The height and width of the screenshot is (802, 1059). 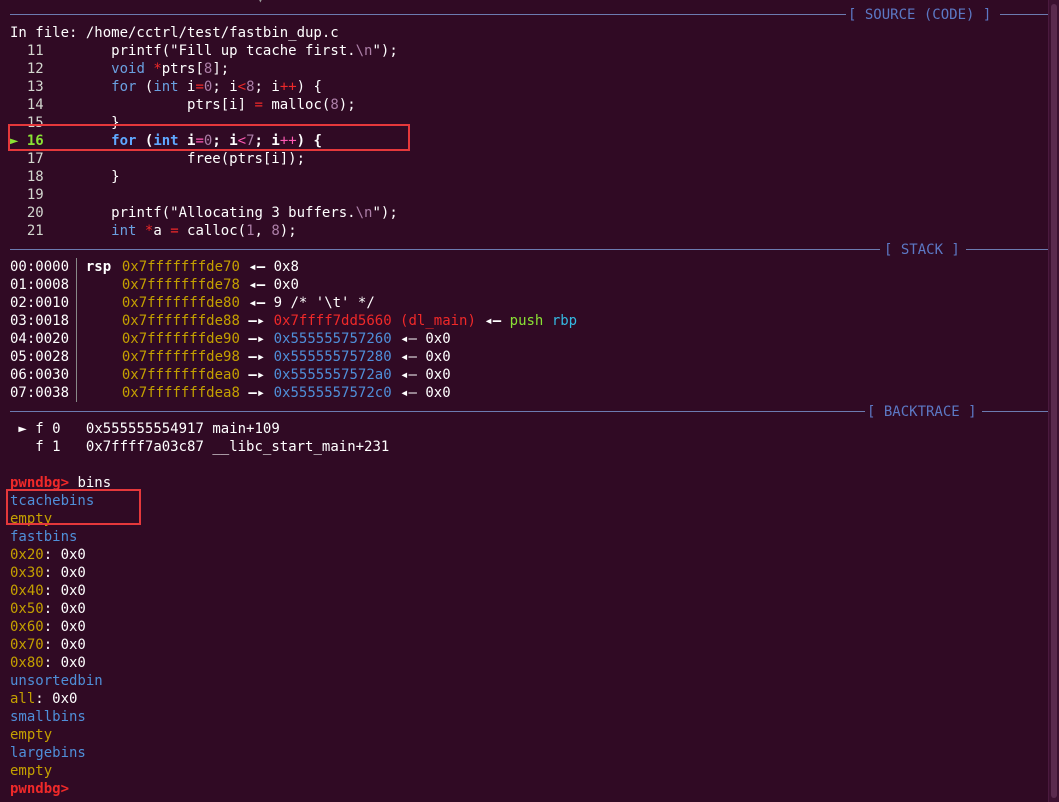 I want to click on code-token: *, so click(x=157, y=69).